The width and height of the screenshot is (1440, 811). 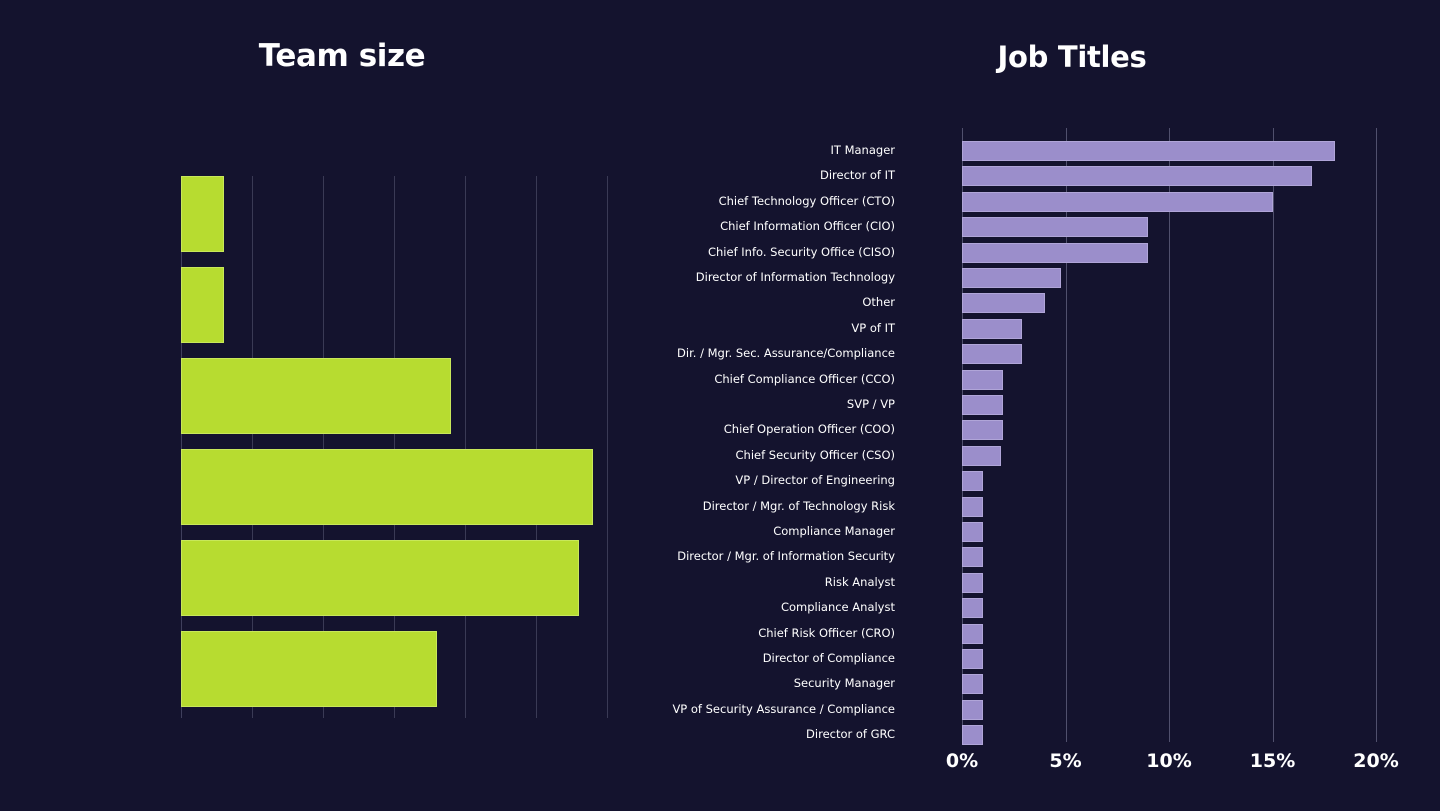 I want to click on job-title-category-label: VP / Director of Engineering, so click(x=815, y=480).